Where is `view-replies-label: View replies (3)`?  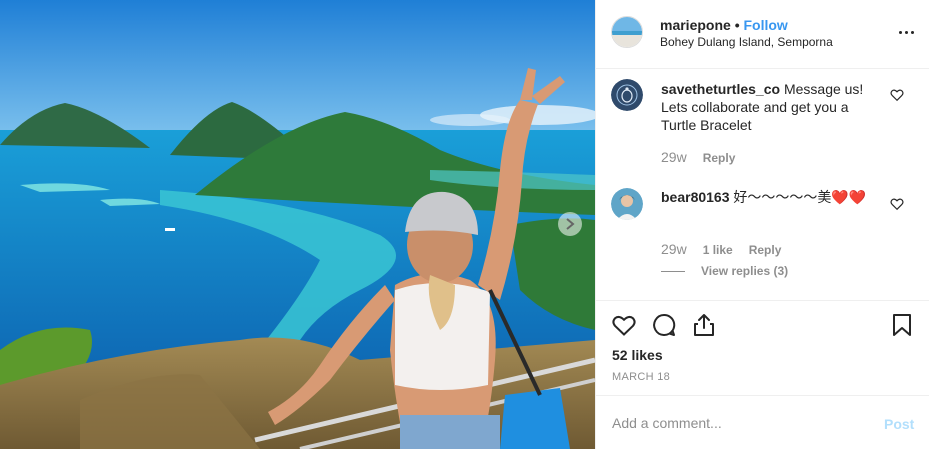 view-replies-label: View replies (3) is located at coordinates (745, 271).